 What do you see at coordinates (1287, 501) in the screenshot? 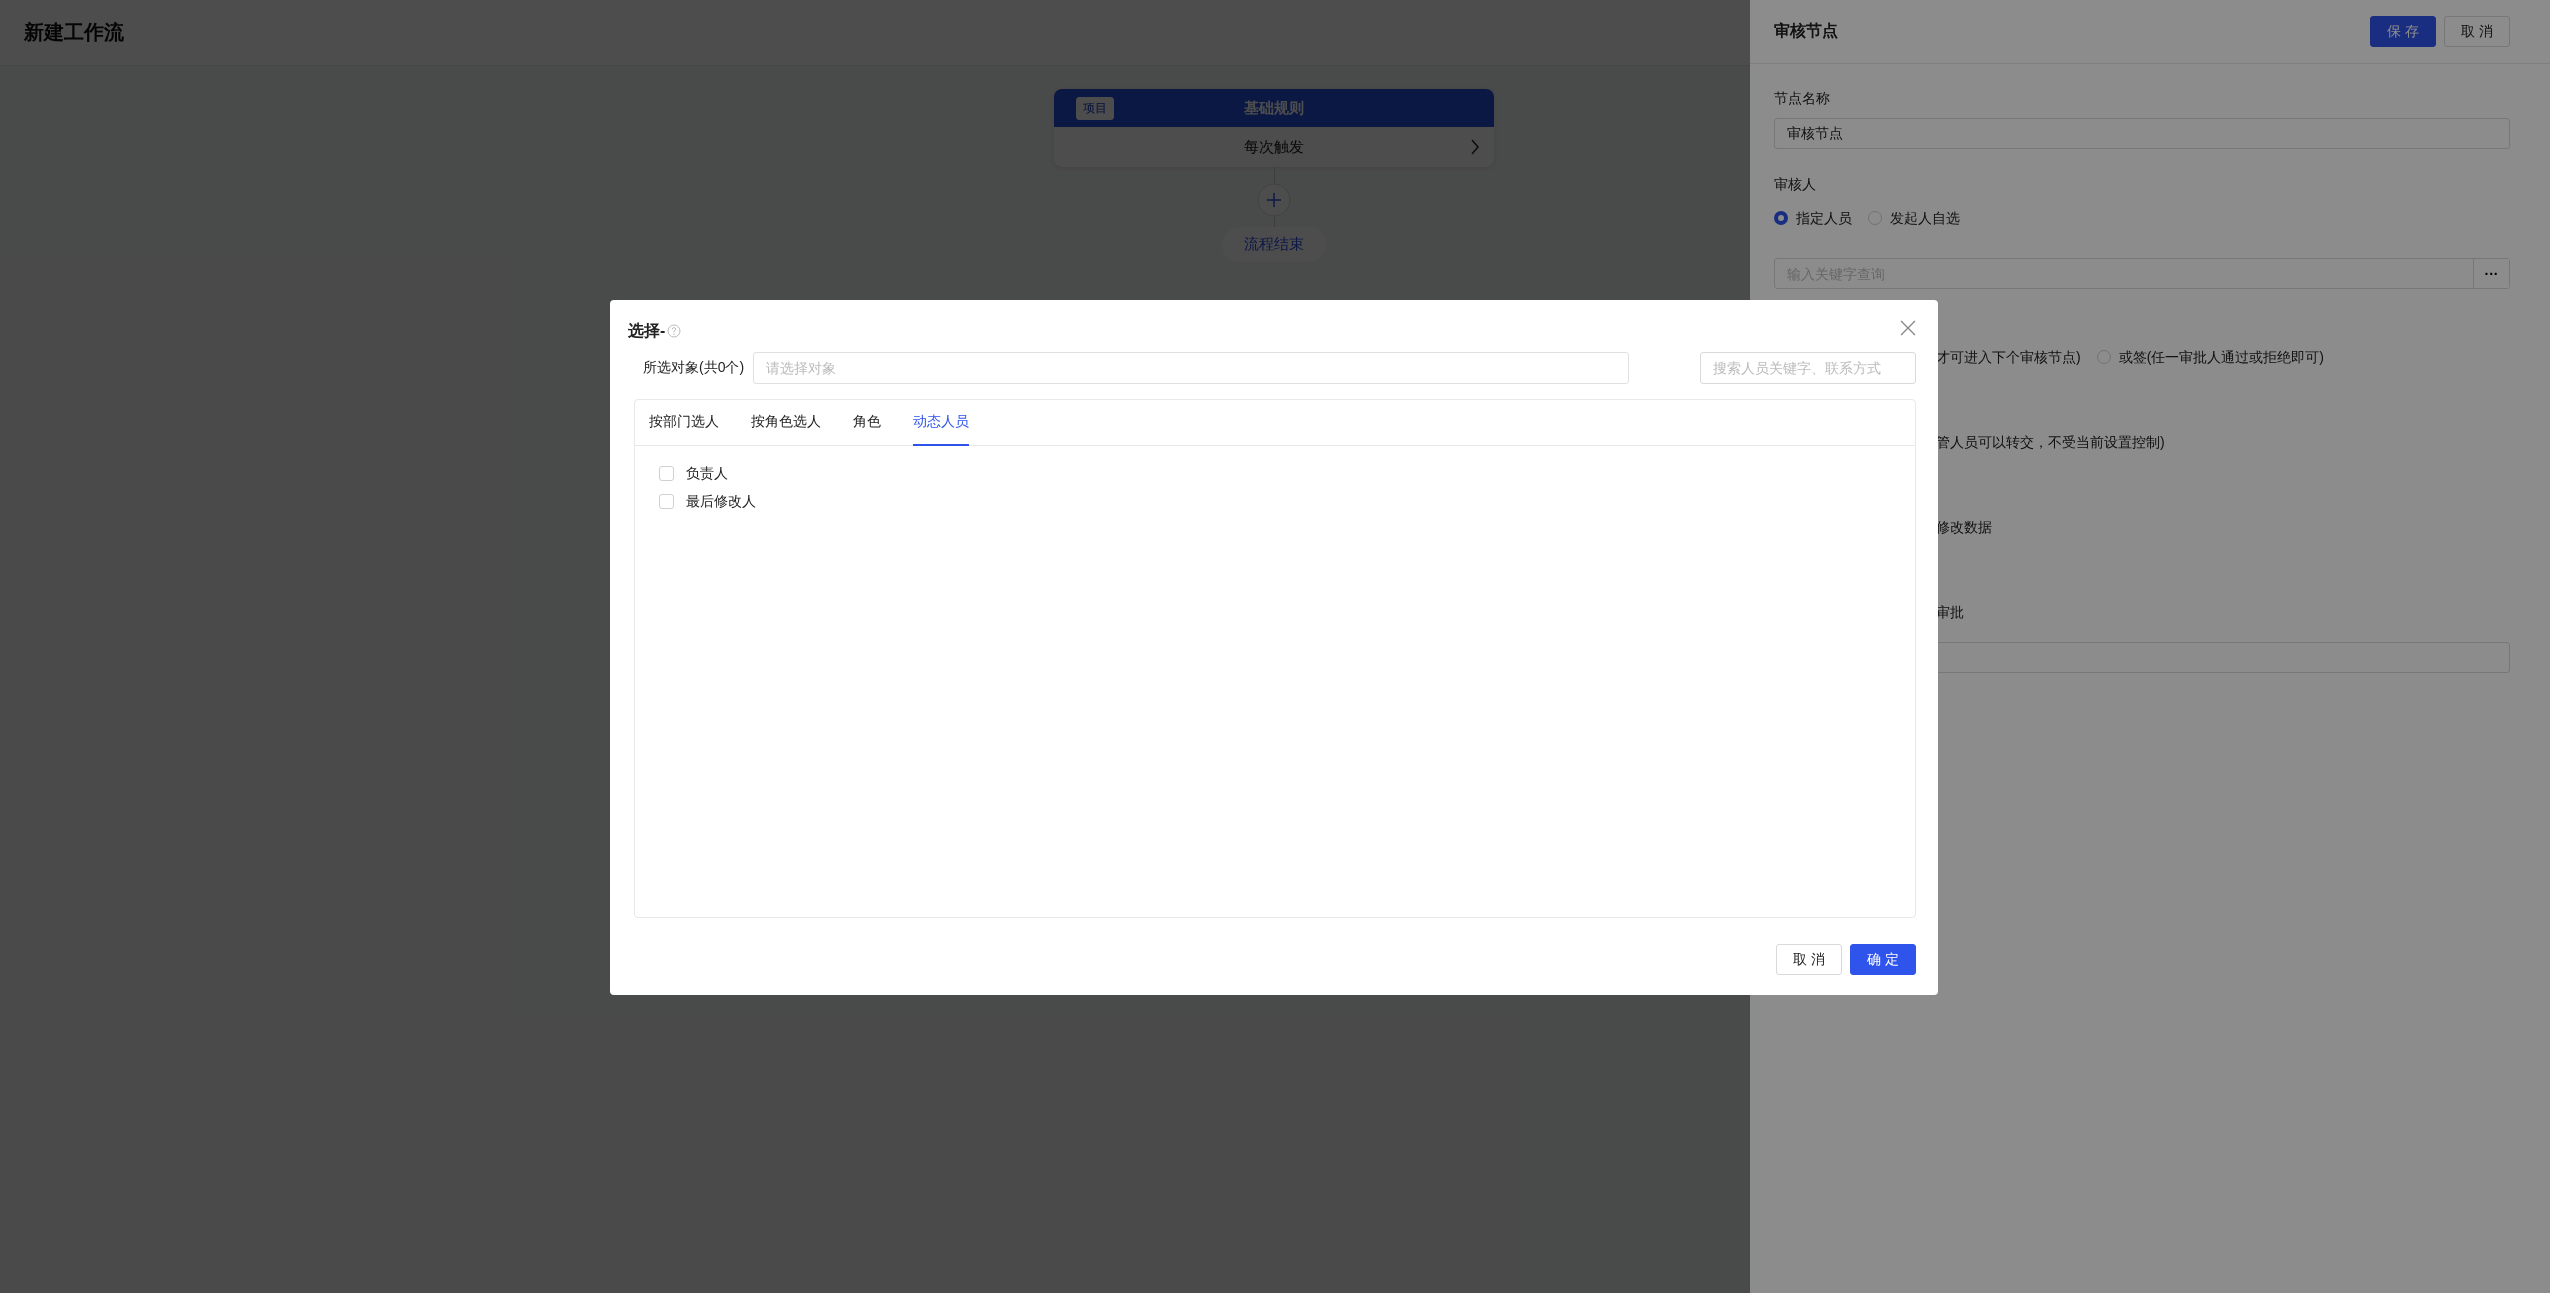
I see `checkbox-option: 最后修改人` at bounding box center [1287, 501].